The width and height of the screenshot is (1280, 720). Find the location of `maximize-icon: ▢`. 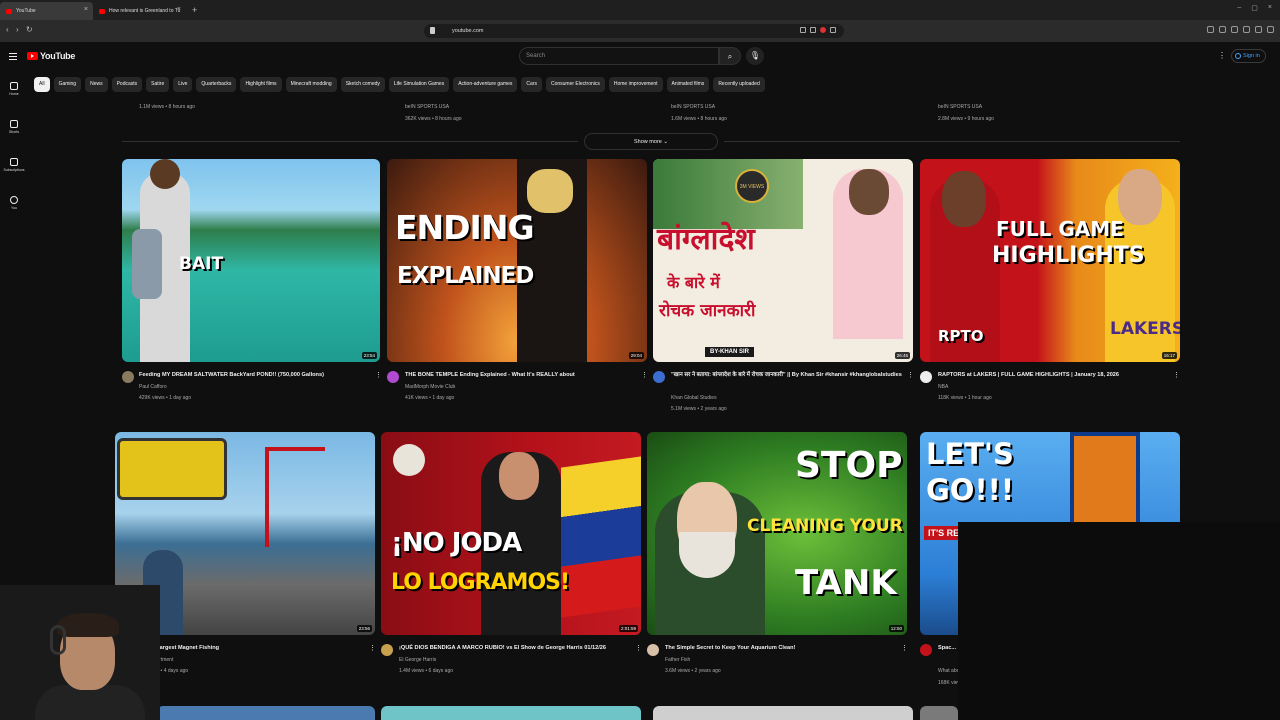

maximize-icon: ▢ is located at coordinates (1254, 8).